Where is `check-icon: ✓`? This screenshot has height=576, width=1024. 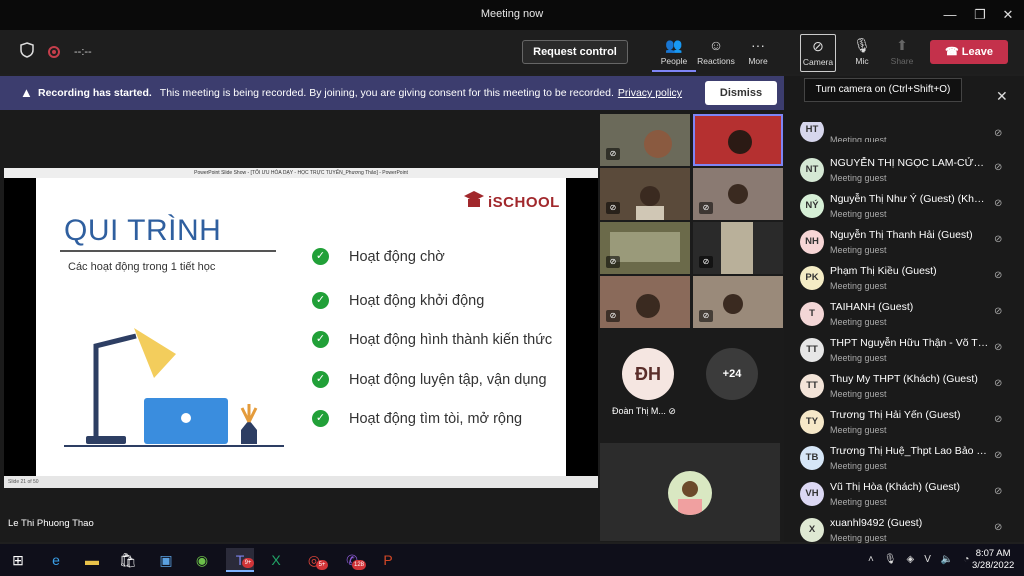
check-icon: ✓ is located at coordinates (320, 300).